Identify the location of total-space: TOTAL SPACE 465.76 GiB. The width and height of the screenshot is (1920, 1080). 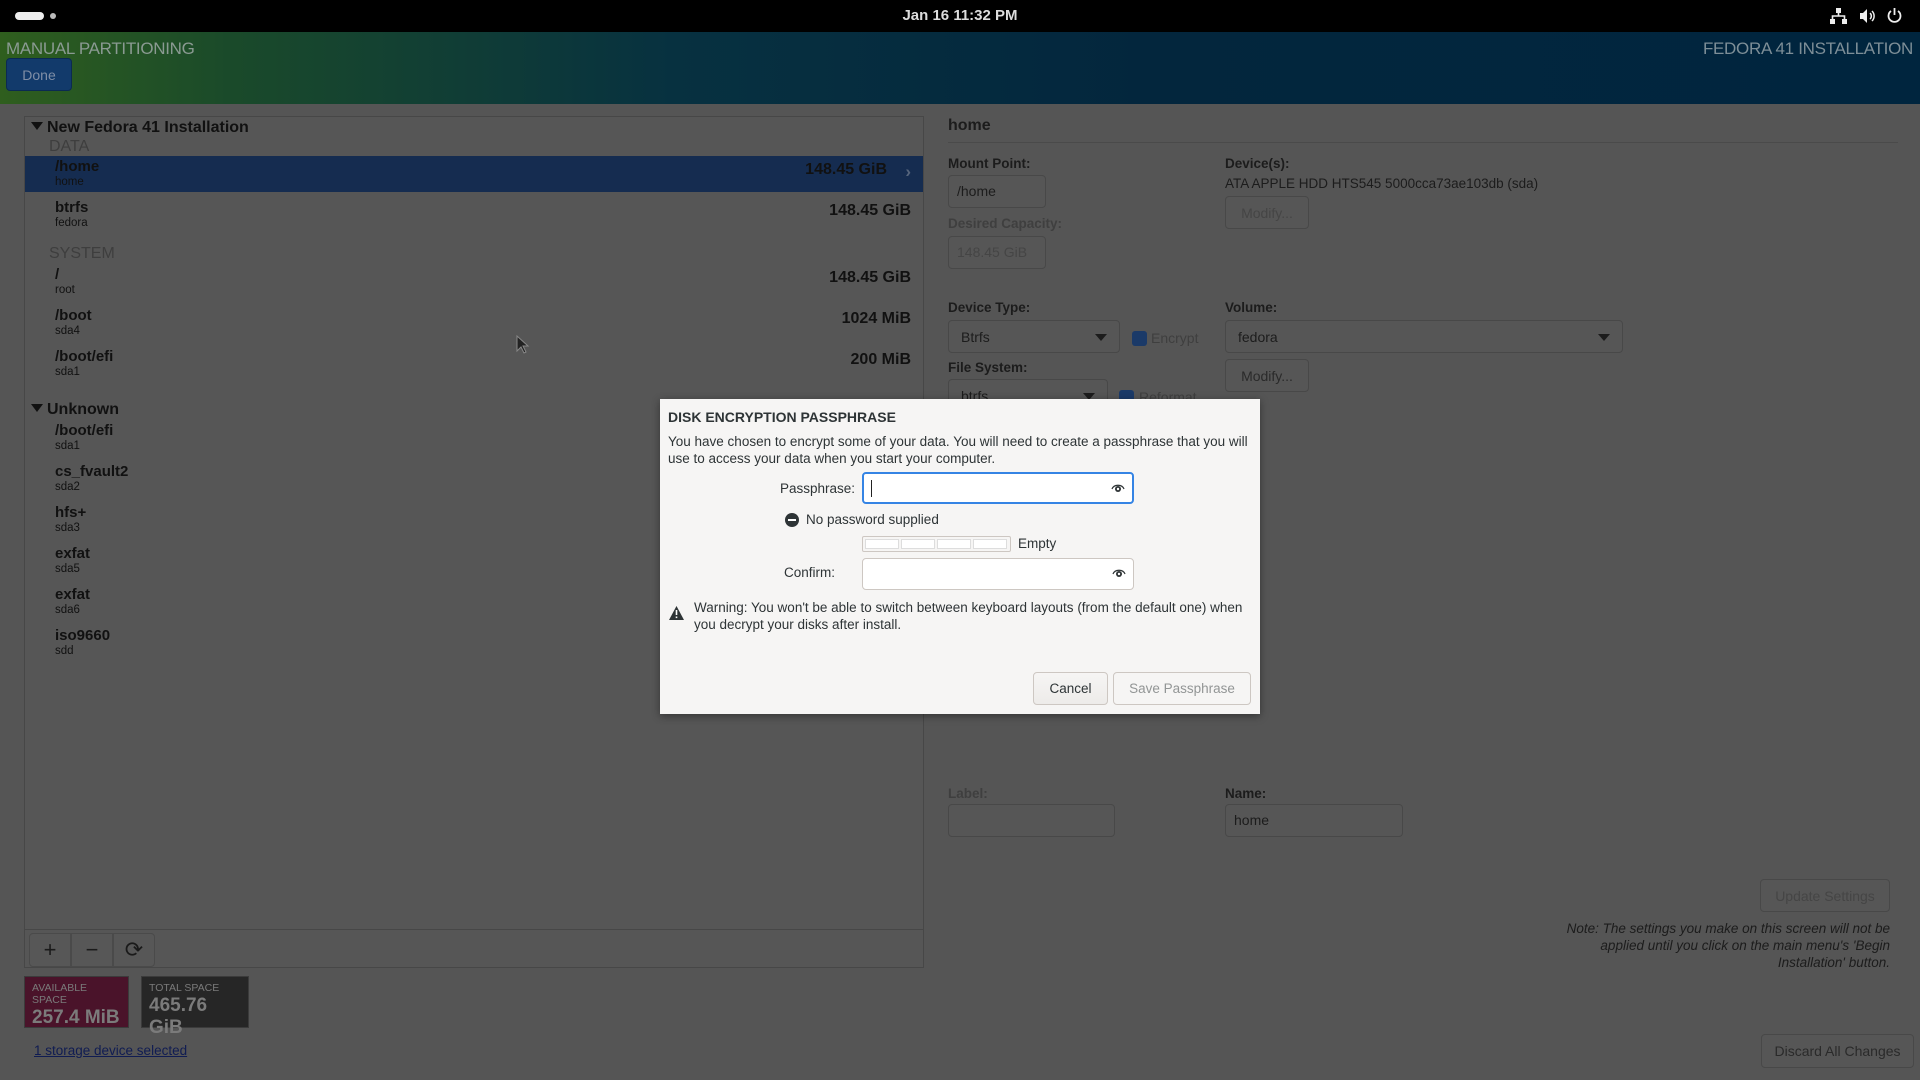
(195, 1007).